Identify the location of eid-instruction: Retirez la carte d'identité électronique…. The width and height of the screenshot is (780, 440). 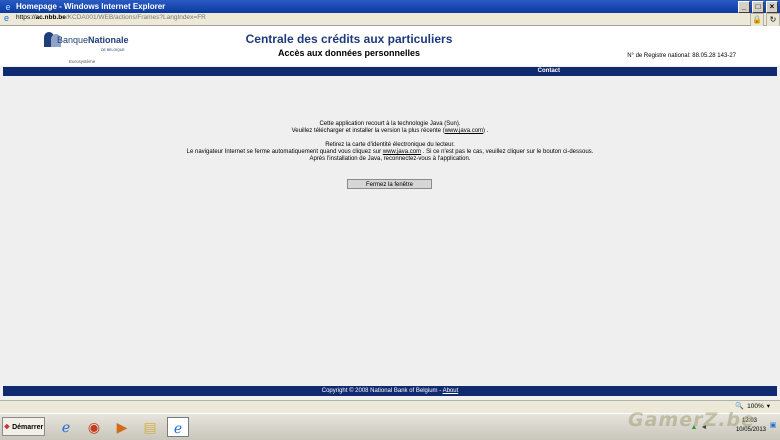
(390, 145).